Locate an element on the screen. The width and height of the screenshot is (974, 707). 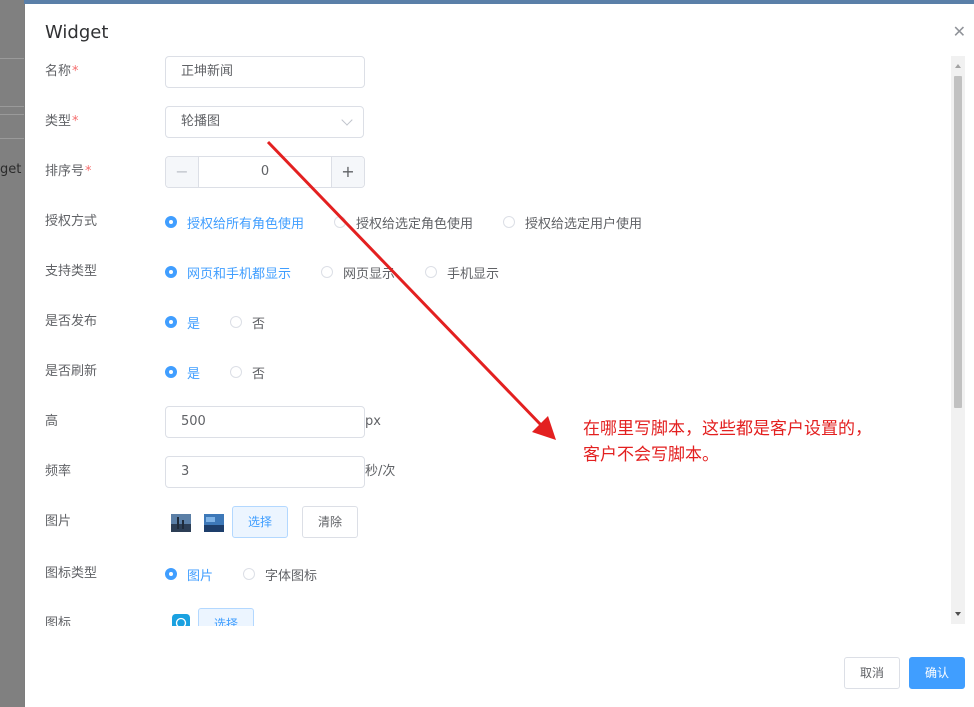
row-name: 名称* 正坤新闻 is located at coordinates (488, 72).